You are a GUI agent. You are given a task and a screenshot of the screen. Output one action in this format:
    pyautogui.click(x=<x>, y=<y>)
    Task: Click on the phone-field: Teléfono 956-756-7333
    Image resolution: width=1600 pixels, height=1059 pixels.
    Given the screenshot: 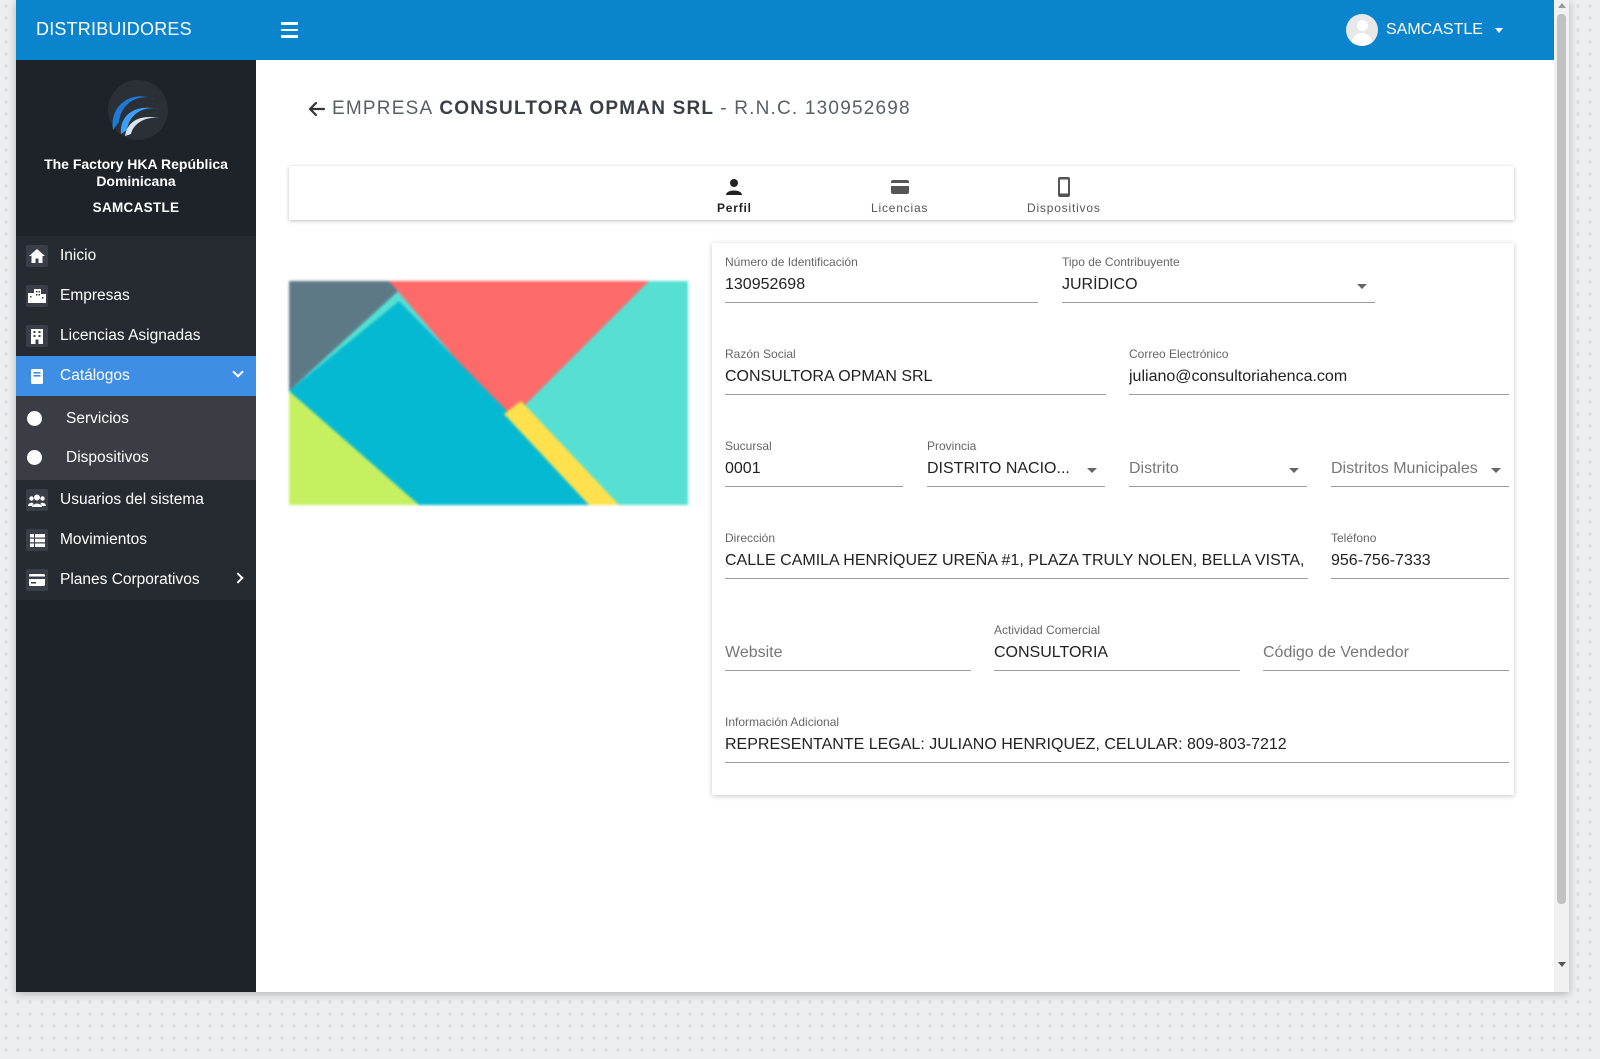 What is the action you would take?
    pyautogui.click(x=1420, y=549)
    